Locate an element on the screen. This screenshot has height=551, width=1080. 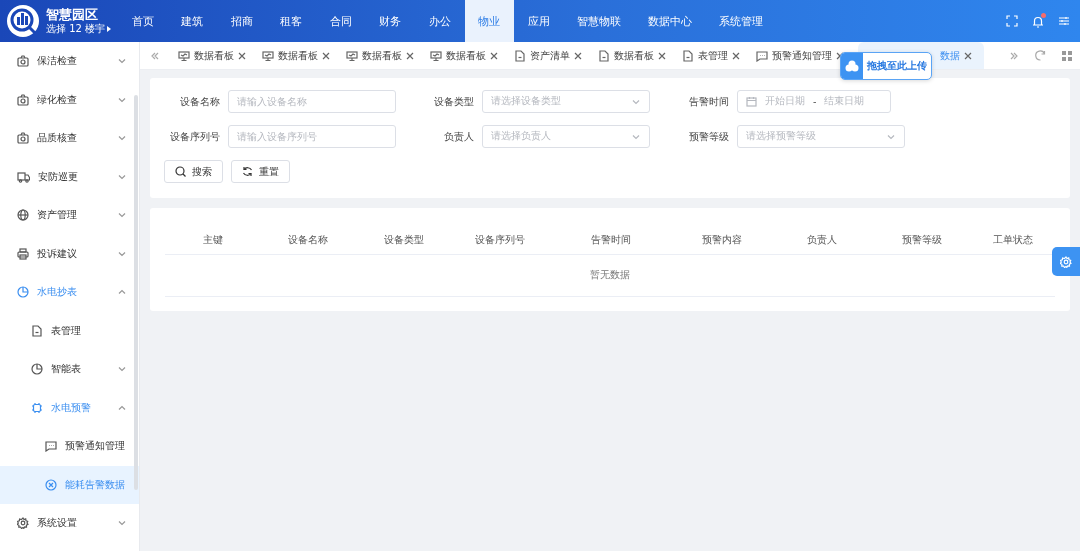
column-header: 工单状态 is located at coordinates (1012, 240).